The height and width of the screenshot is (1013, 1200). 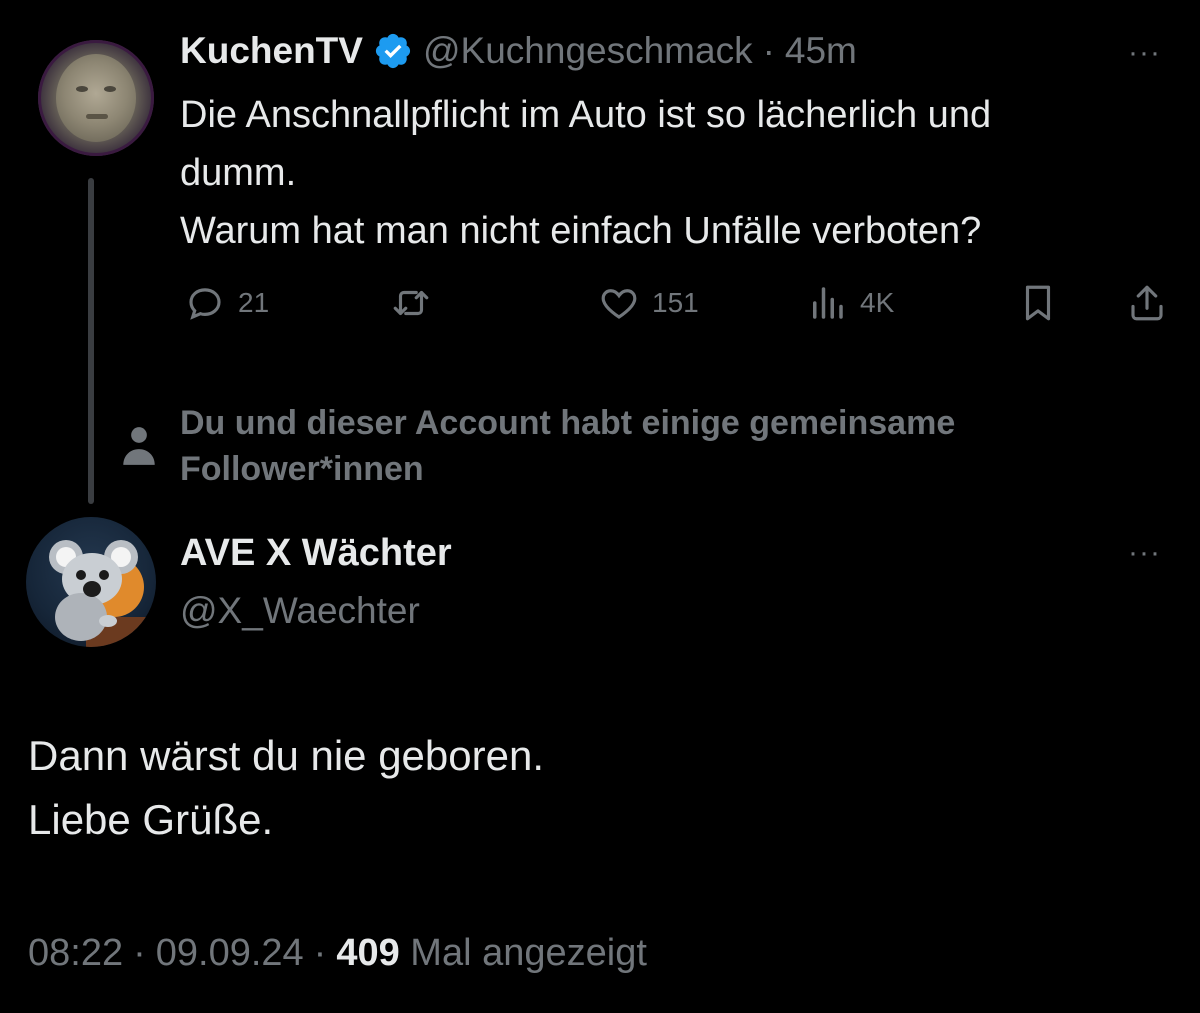 What do you see at coordinates (411, 303) in the screenshot?
I see `retweet-icon` at bounding box center [411, 303].